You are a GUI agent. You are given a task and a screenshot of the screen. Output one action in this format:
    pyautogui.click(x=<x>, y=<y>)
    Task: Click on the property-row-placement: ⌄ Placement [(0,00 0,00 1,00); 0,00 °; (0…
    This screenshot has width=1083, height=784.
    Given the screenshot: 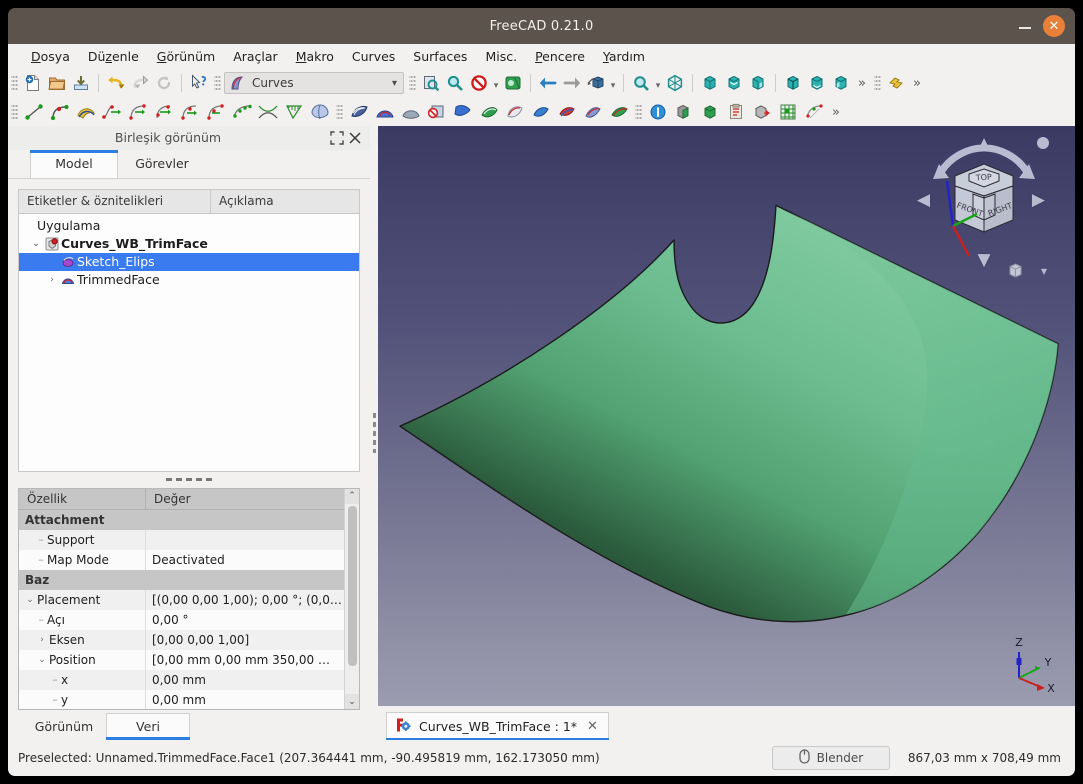 What is the action you would take?
    pyautogui.click(x=181, y=599)
    